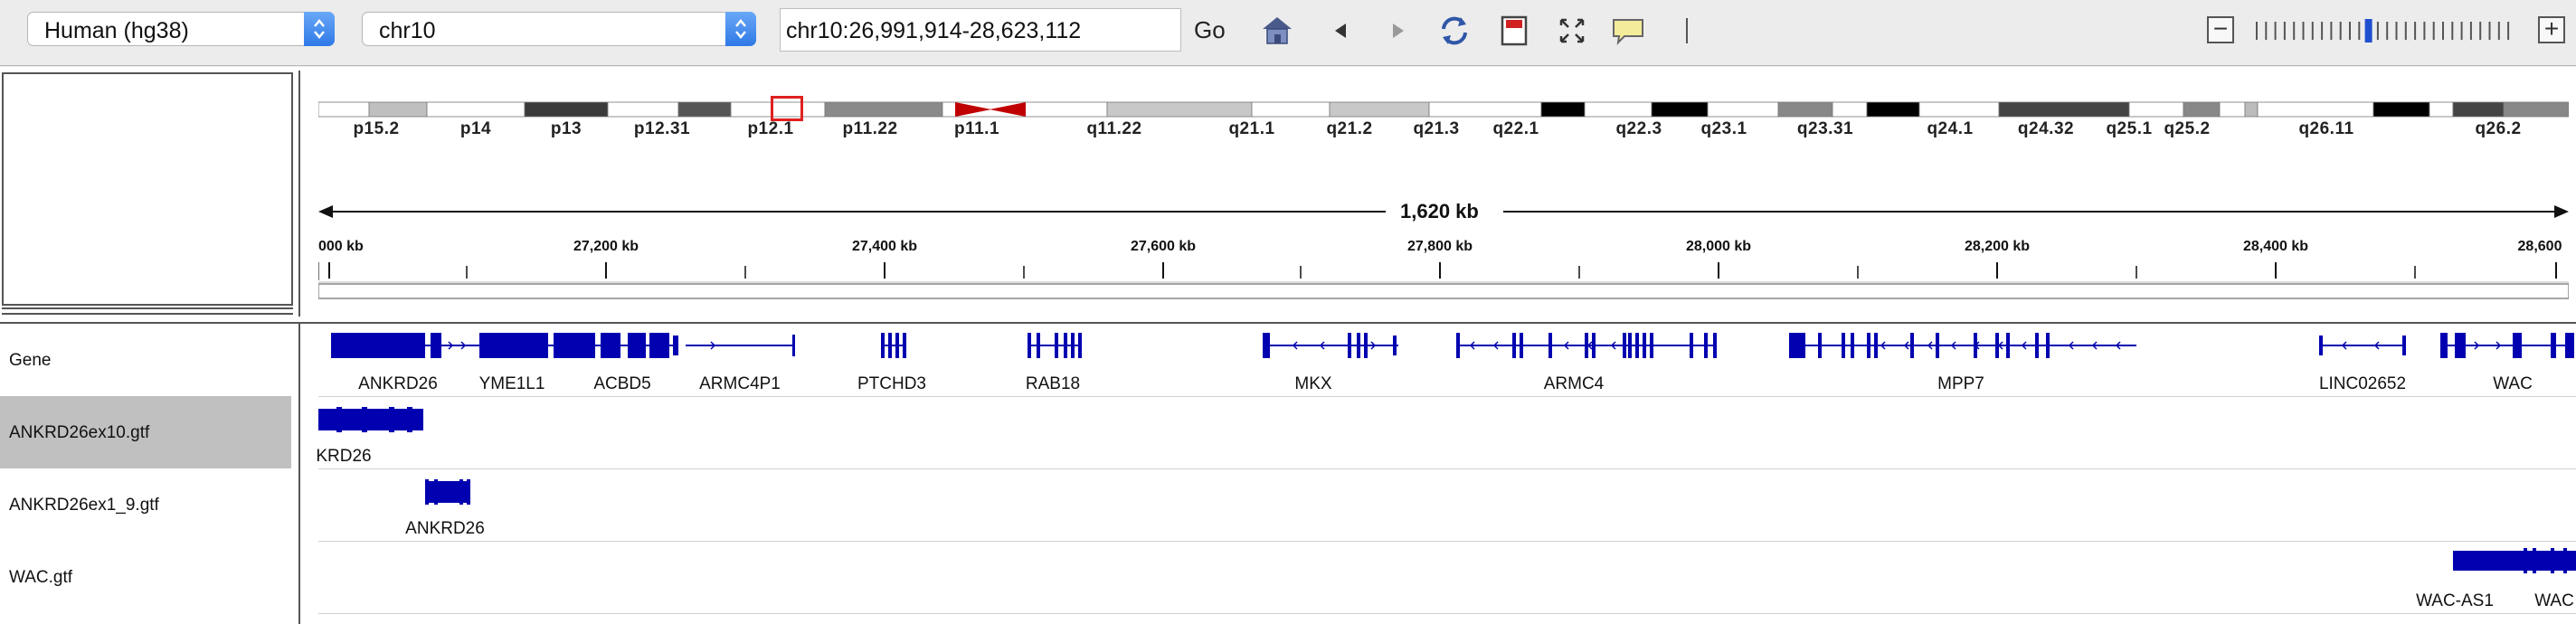 This screenshot has width=2576, height=624. What do you see at coordinates (2383, 31) in the screenshot?
I see `zoom-slider` at bounding box center [2383, 31].